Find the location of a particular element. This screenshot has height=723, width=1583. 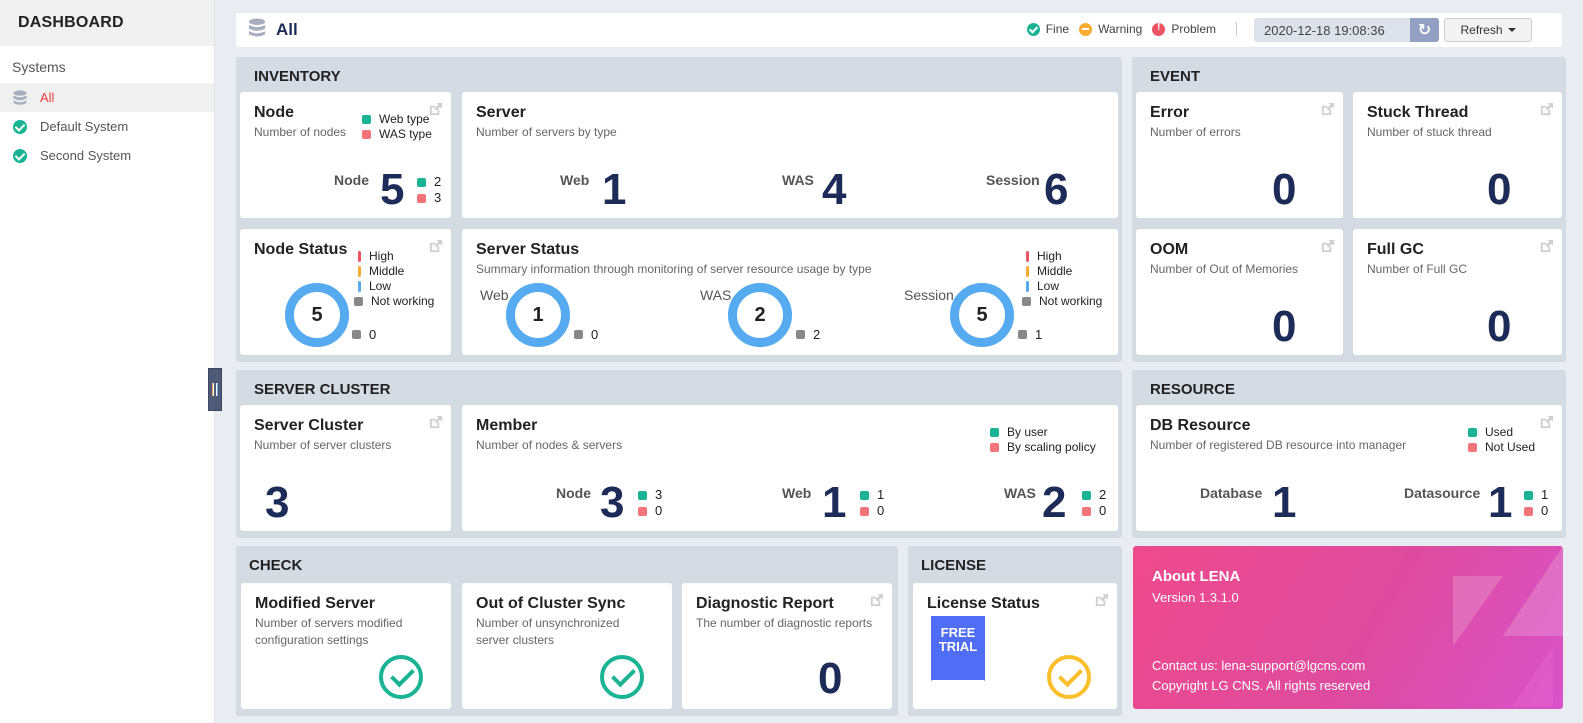

panel-title: EVENT is located at coordinates (1175, 76).